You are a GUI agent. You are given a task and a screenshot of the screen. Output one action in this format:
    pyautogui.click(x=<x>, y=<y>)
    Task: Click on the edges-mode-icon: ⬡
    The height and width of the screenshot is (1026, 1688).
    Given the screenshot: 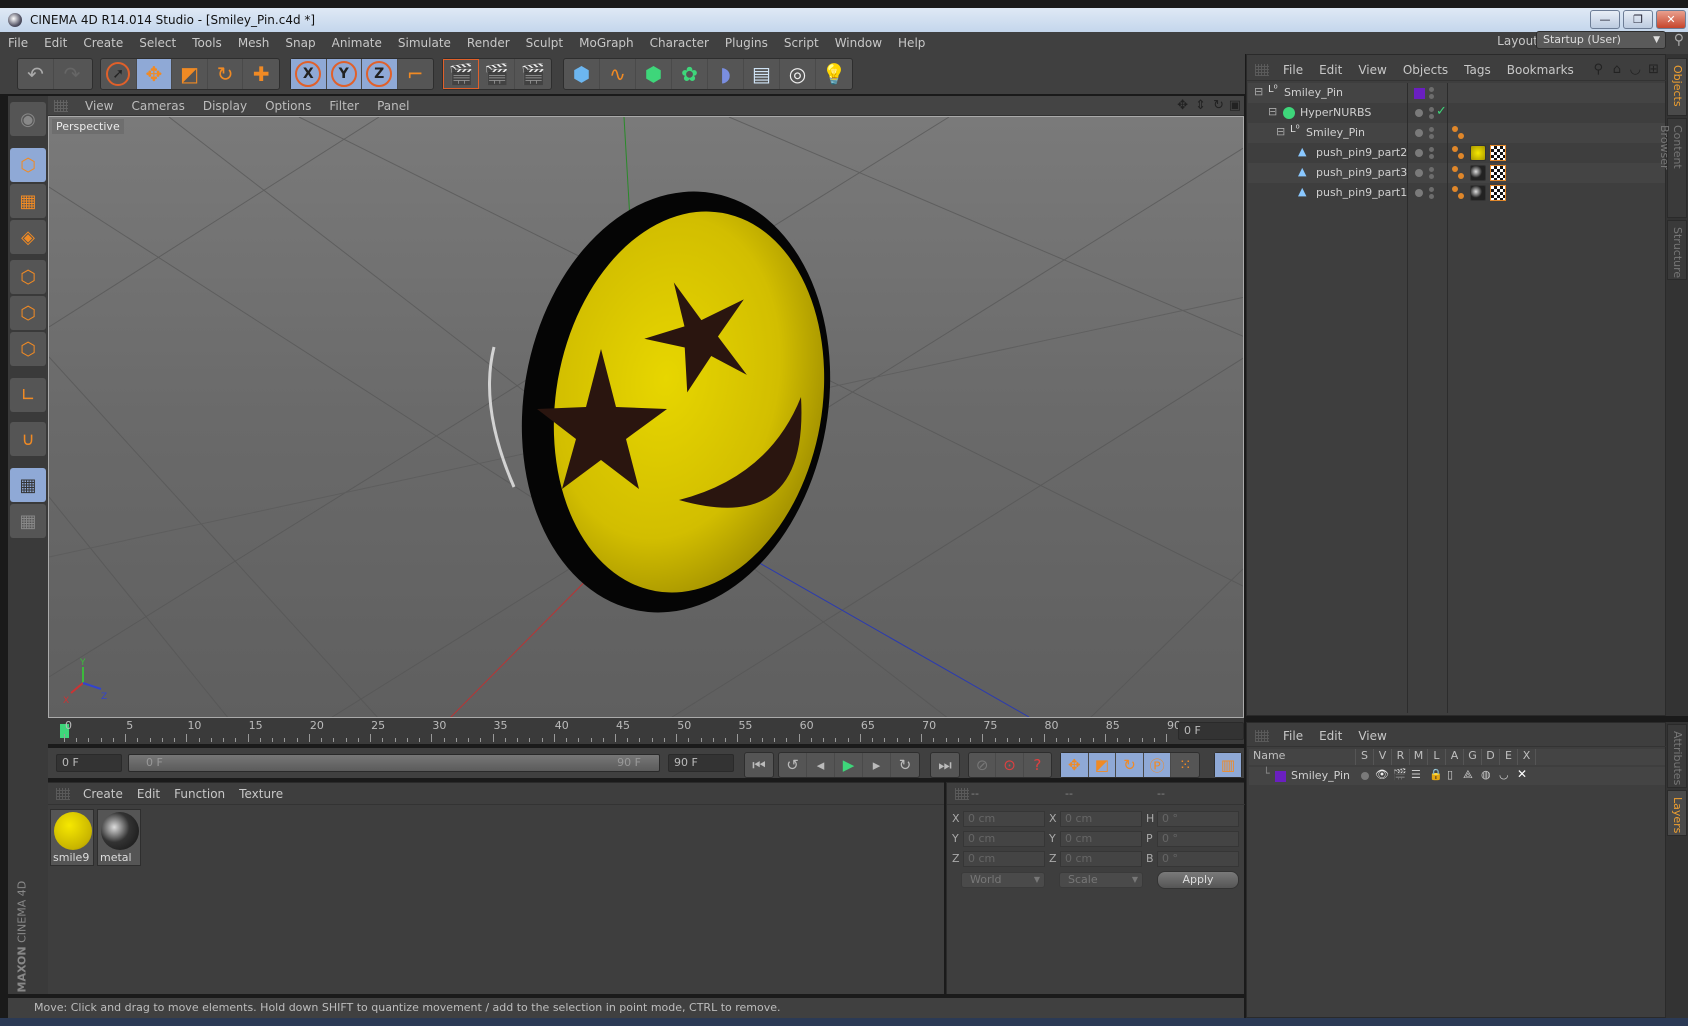 What is the action you would take?
    pyautogui.click(x=28, y=313)
    